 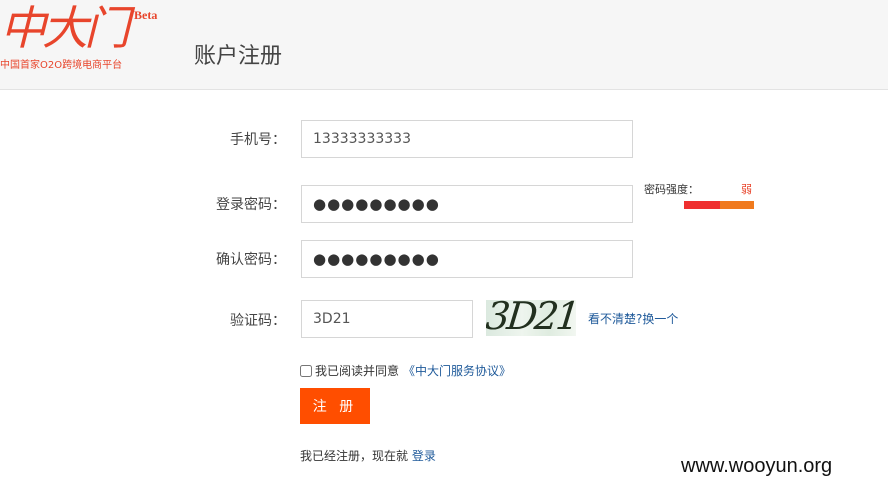 I want to click on confirm-password-label: 确认密码：, so click(x=251, y=260).